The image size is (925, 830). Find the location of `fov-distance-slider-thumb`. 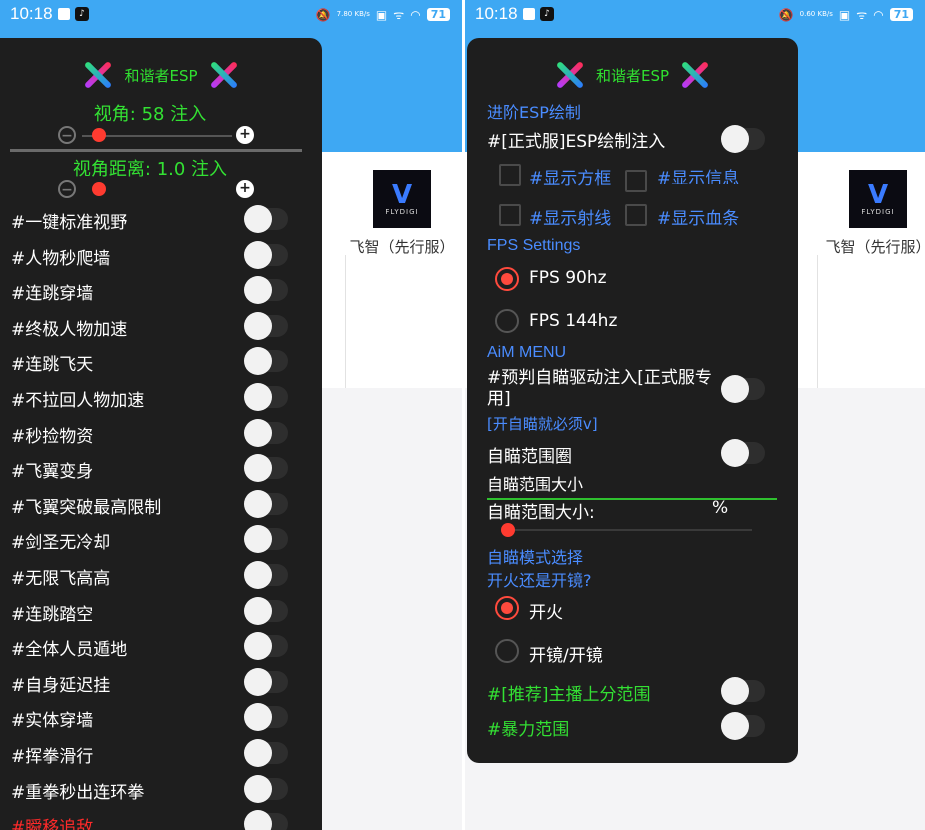

fov-distance-slider-thumb is located at coordinates (99, 189).